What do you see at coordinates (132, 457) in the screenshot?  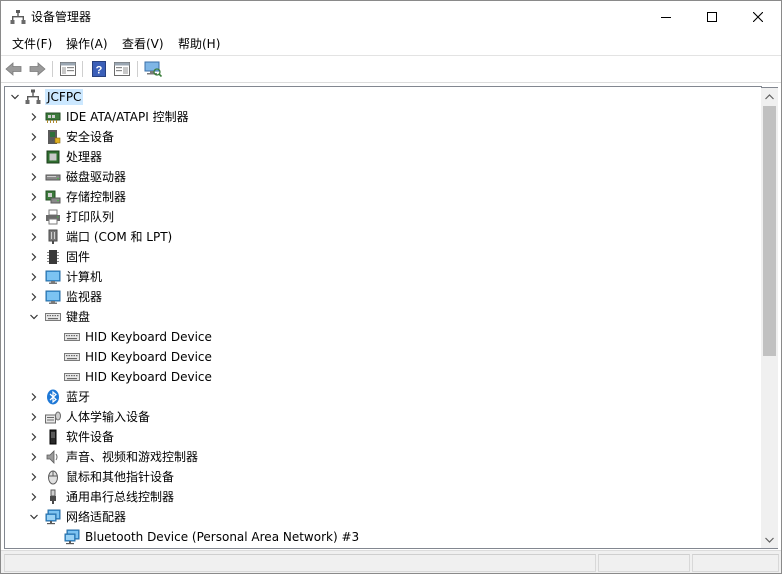 I see `tree-item-label: 声音、视频和游戏控制器` at bounding box center [132, 457].